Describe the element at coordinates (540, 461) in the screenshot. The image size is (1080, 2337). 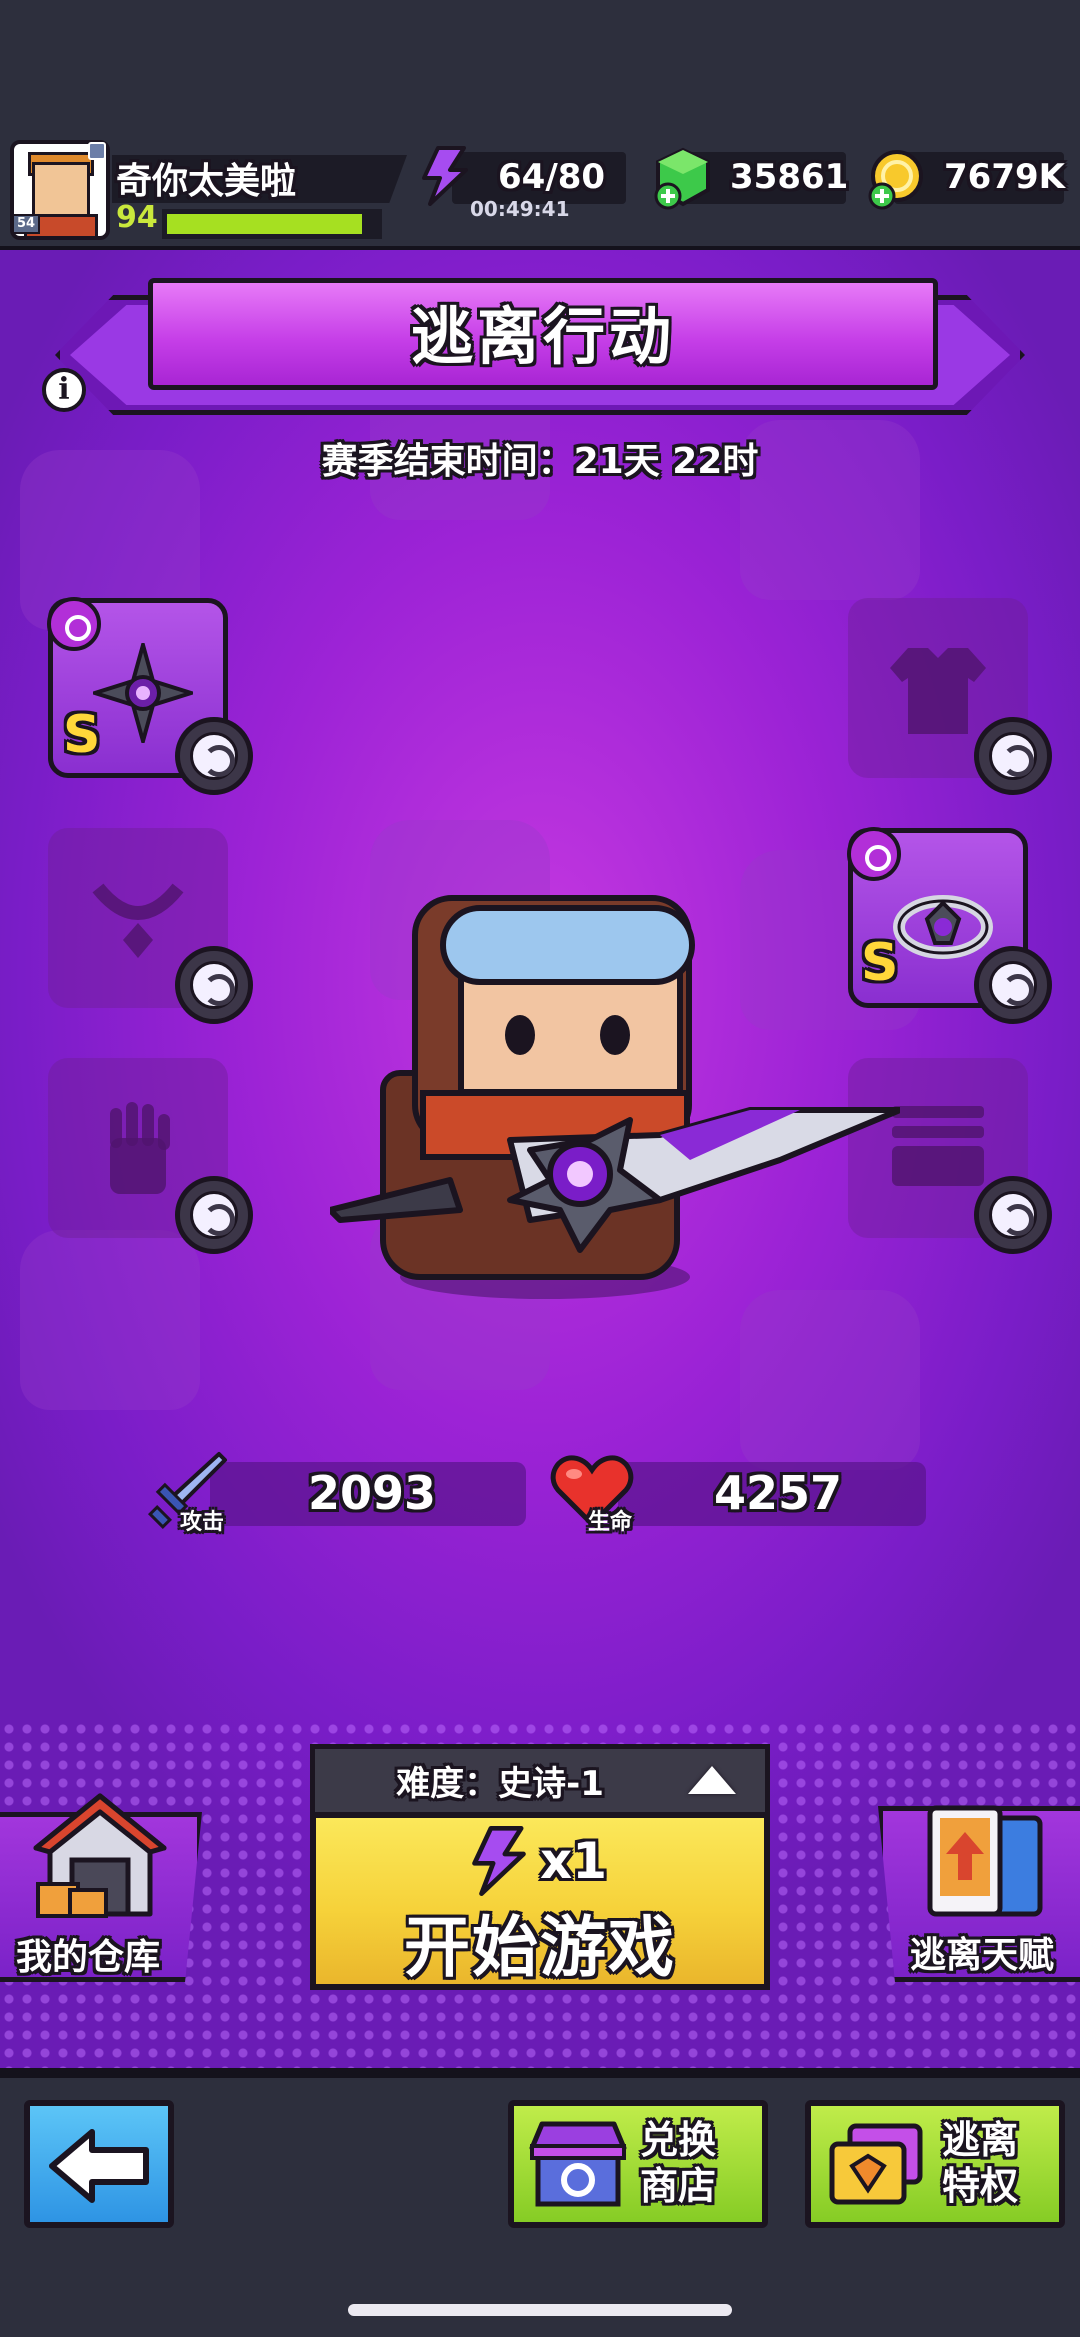
I see `season-end-time: 赛季结束时间：21天 22时` at that location.